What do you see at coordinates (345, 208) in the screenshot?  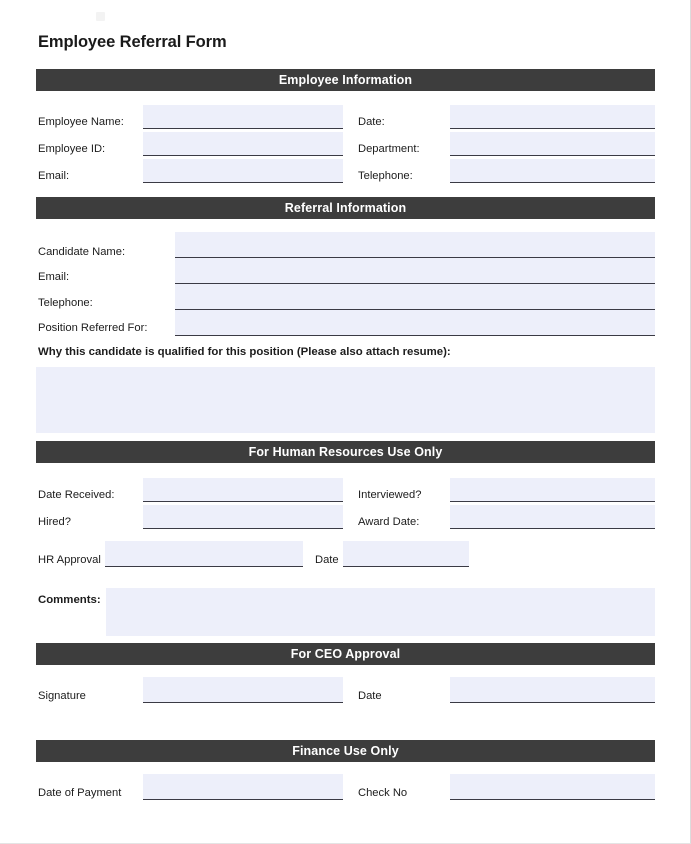 I see `section-header-referral-information: Referral Information` at bounding box center [345, 208].